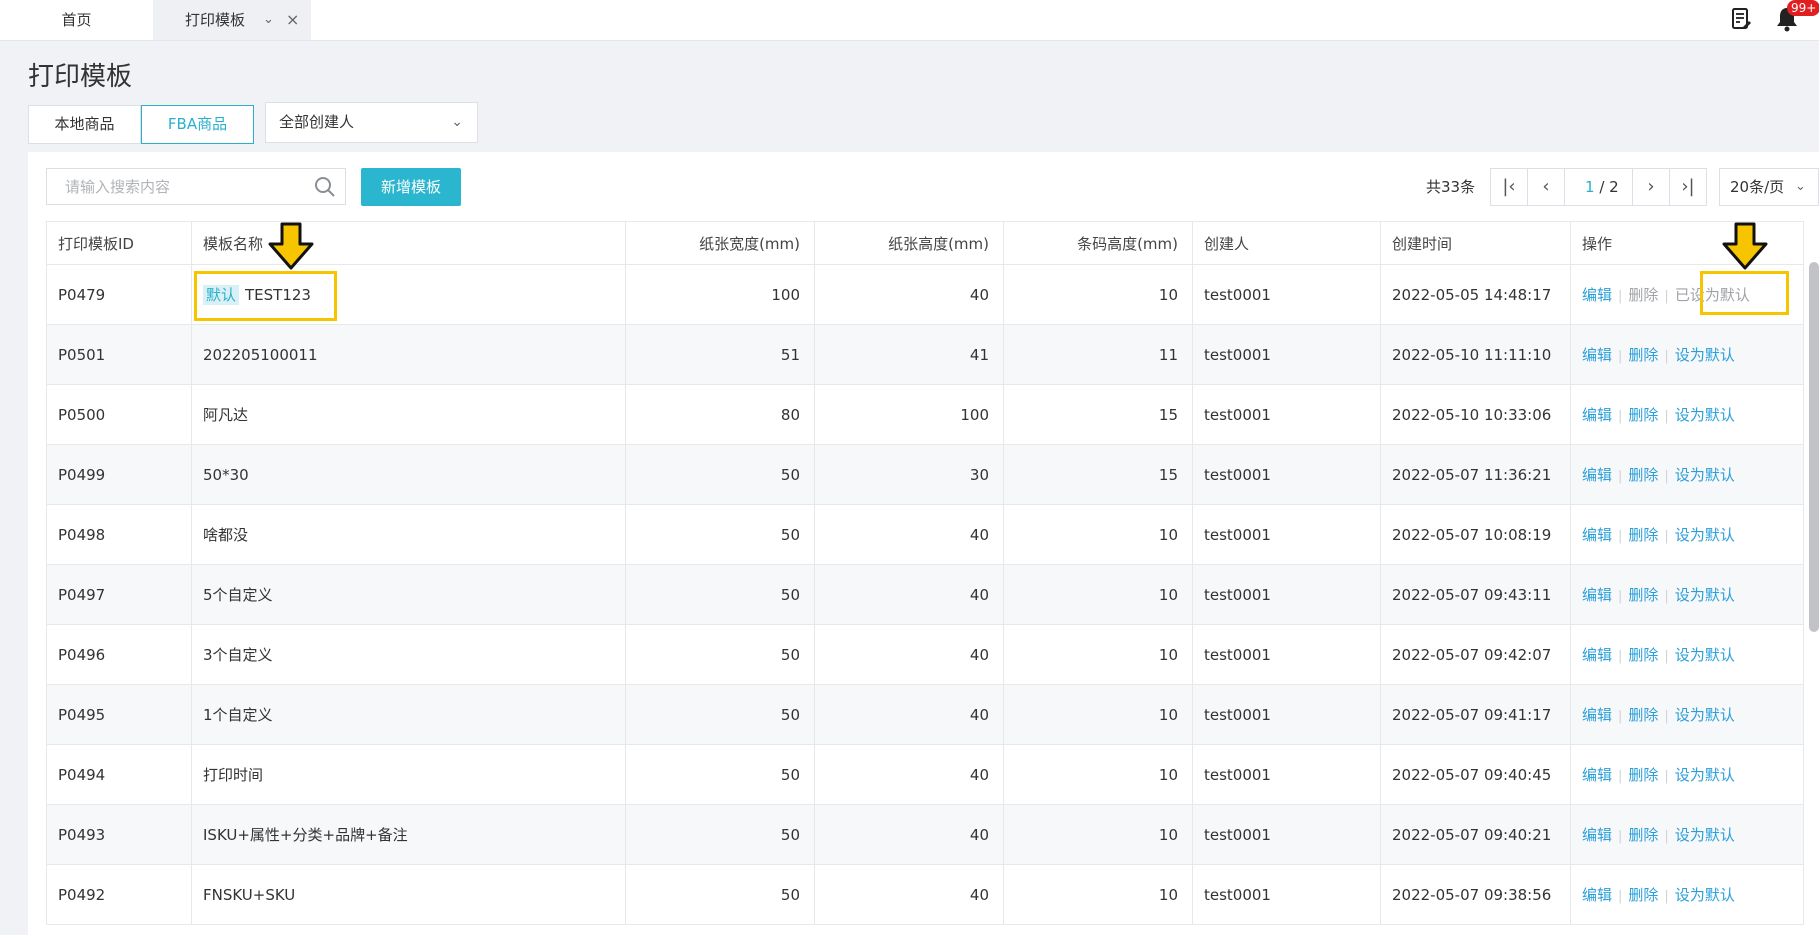 This screenshot has width=1819, height=935. Describe the element at coordinates (1509, 187) in the screenshot. I see `first-page-button: |‹` at that location.